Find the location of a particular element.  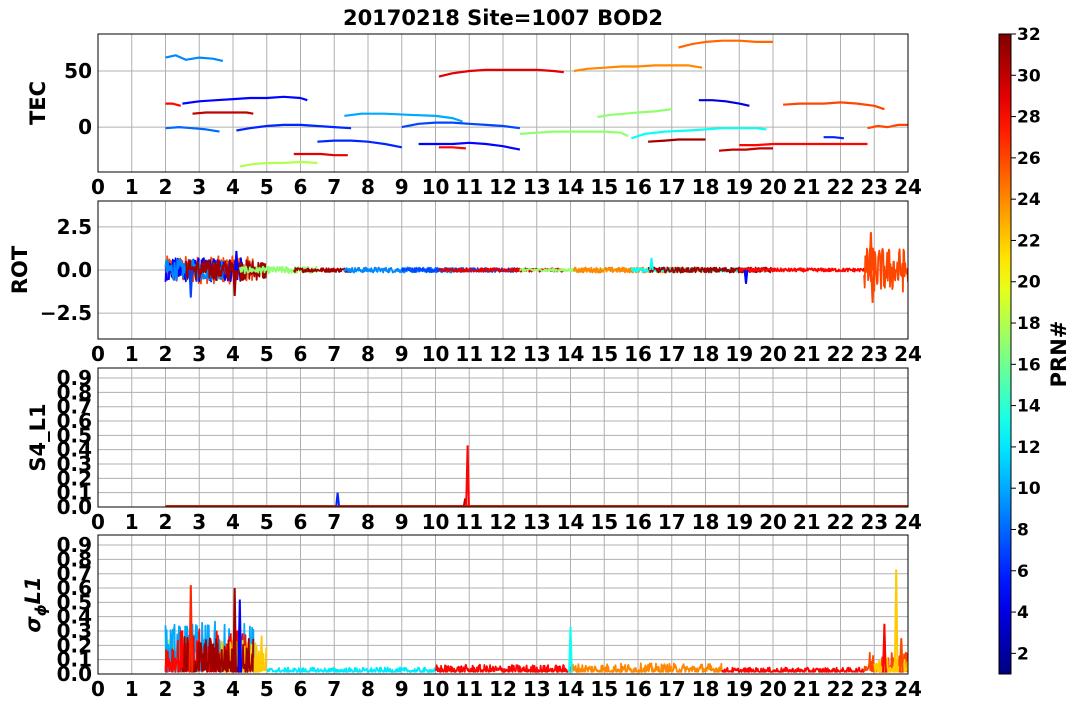

y-axis-label: S4_L1 is located at coordinates (38, 437).